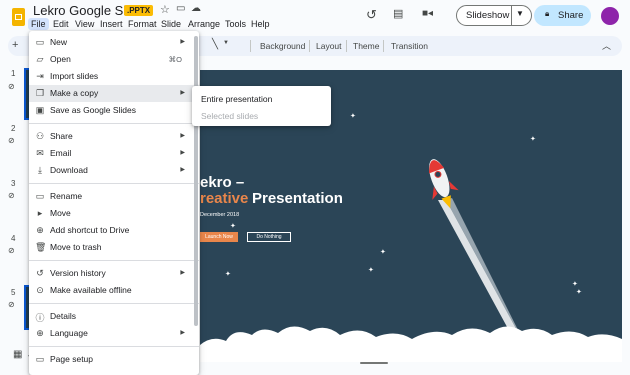 This screenshot has height=375, width=630. What do you see at coordinates (60, 213) in the screenshot?
I see `menu-item-label: Move` at bounding box center [60, 213].